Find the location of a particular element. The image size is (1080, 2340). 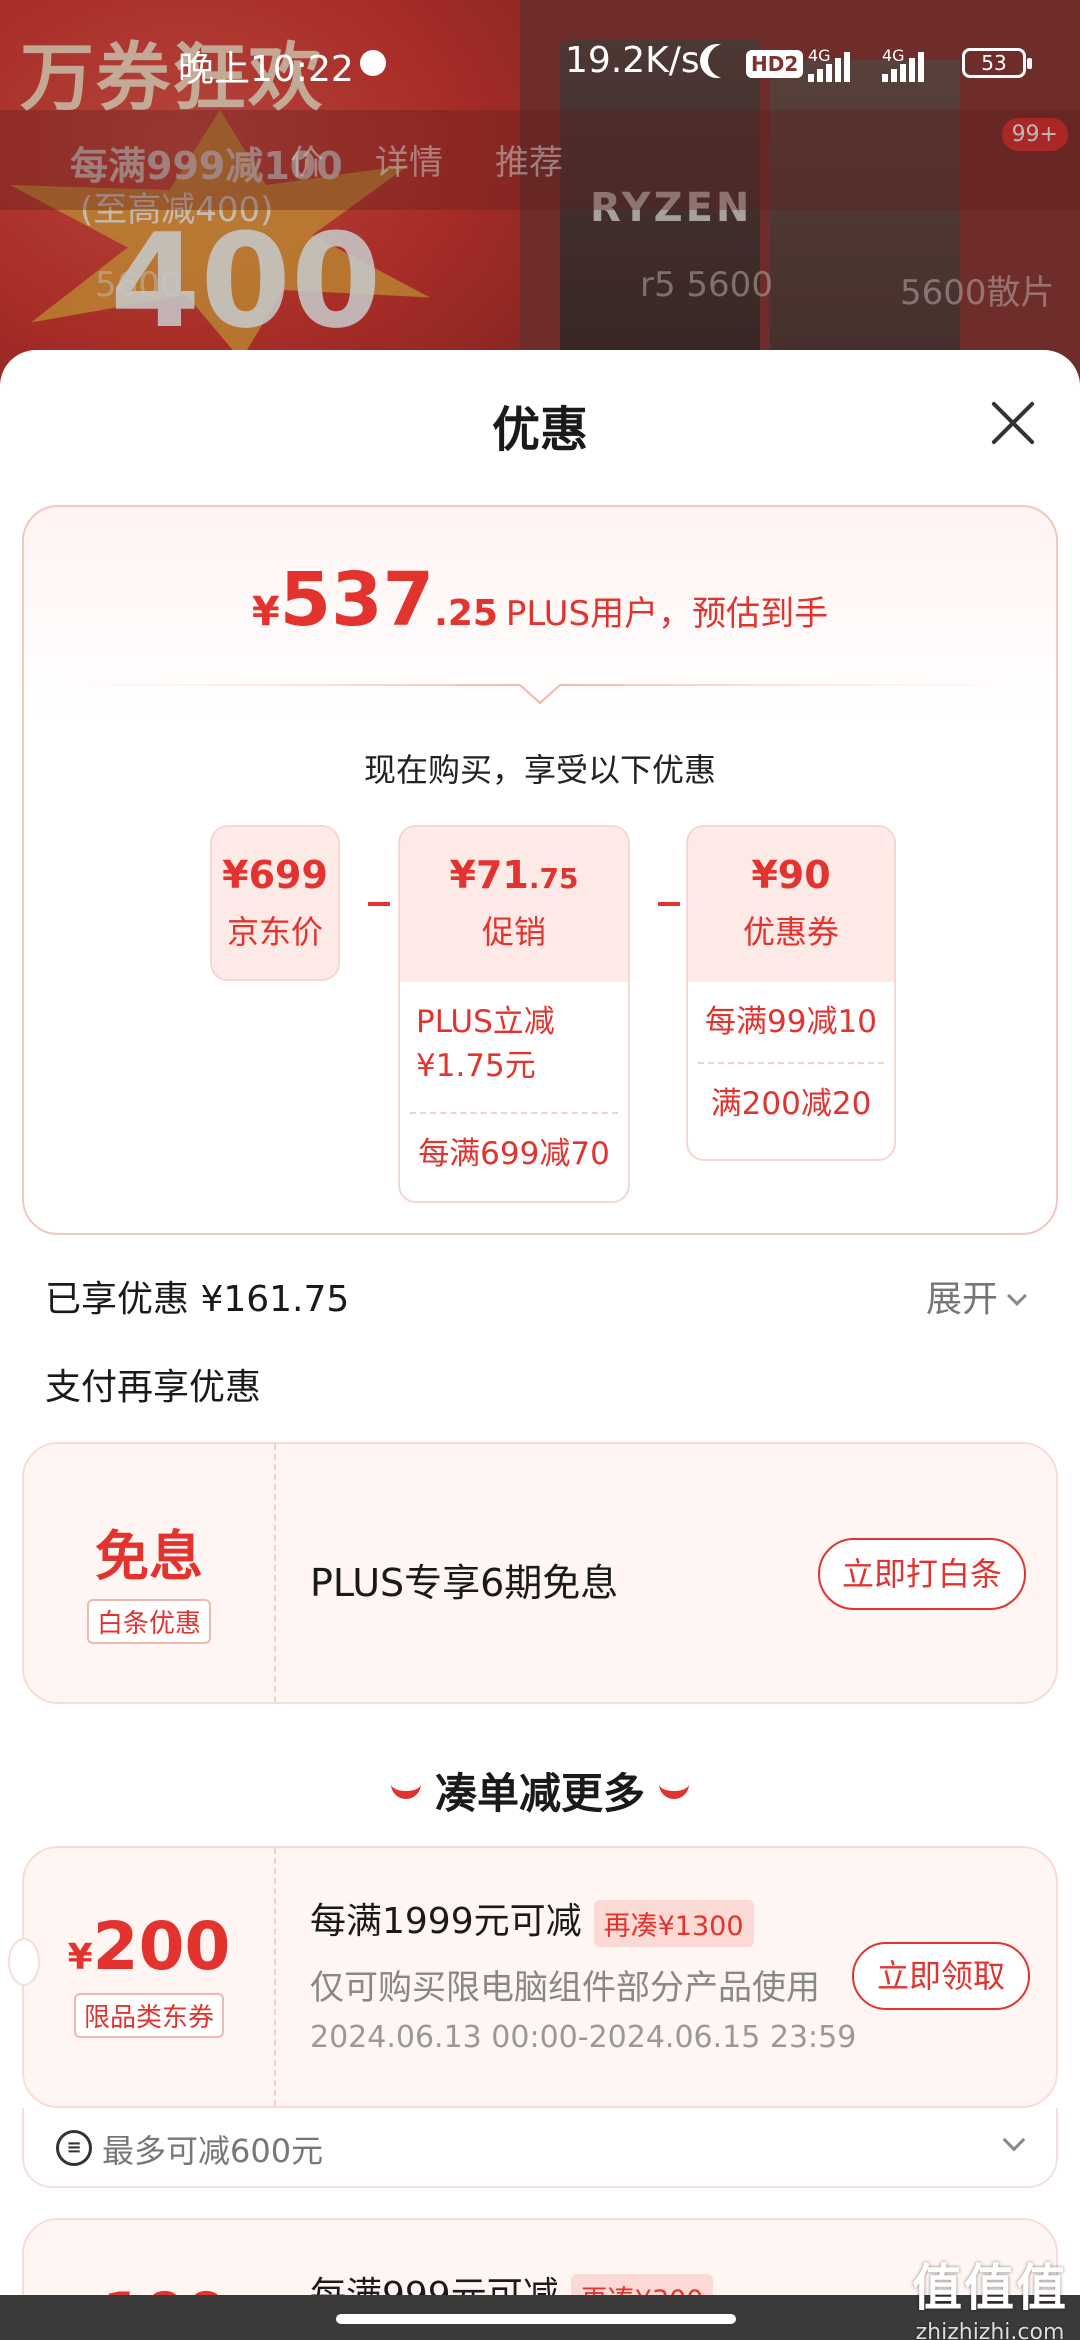

more-title-text: 凑单减更多 is located at coordinates (539, 1793).